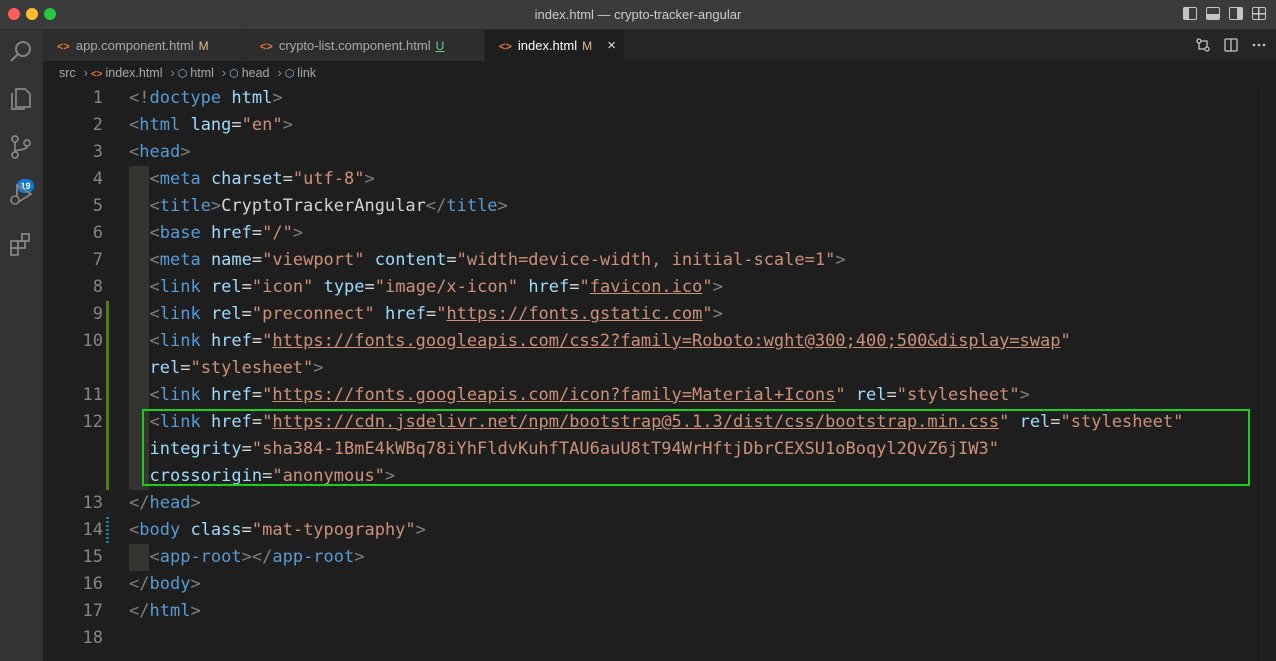  What do you see at coordinates (170, 584) in the screenshot?
I see `code-token: body` at bounding box center [170, 584].